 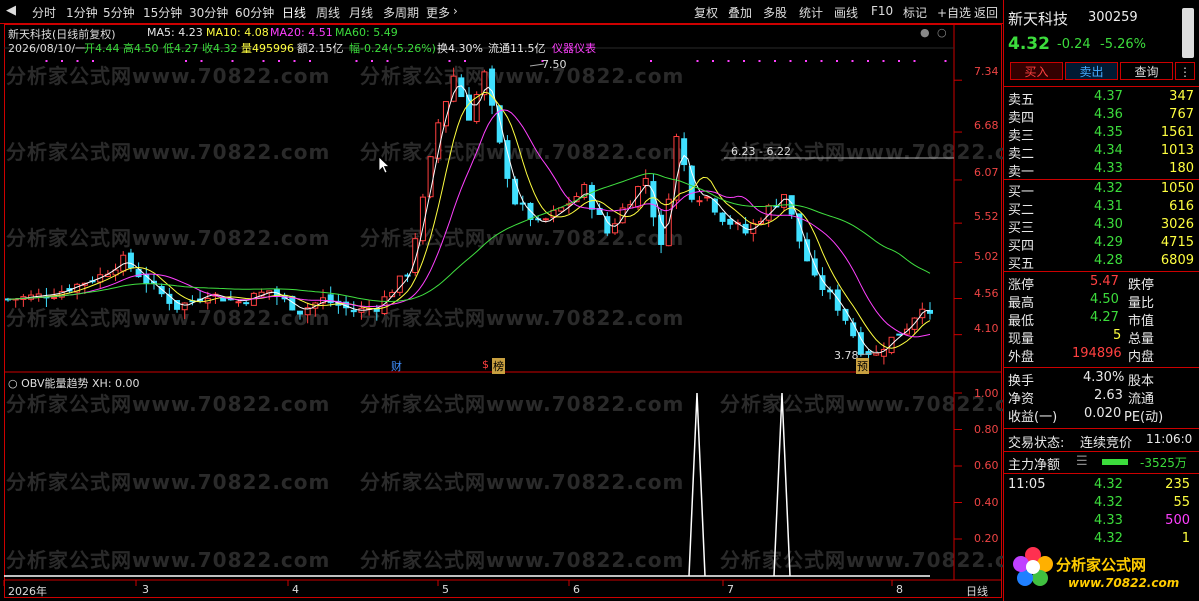 What do you see at coordinates (942, 32) in the screenshot?
I see `close-icon: ○` at bounding box center [942, 32].